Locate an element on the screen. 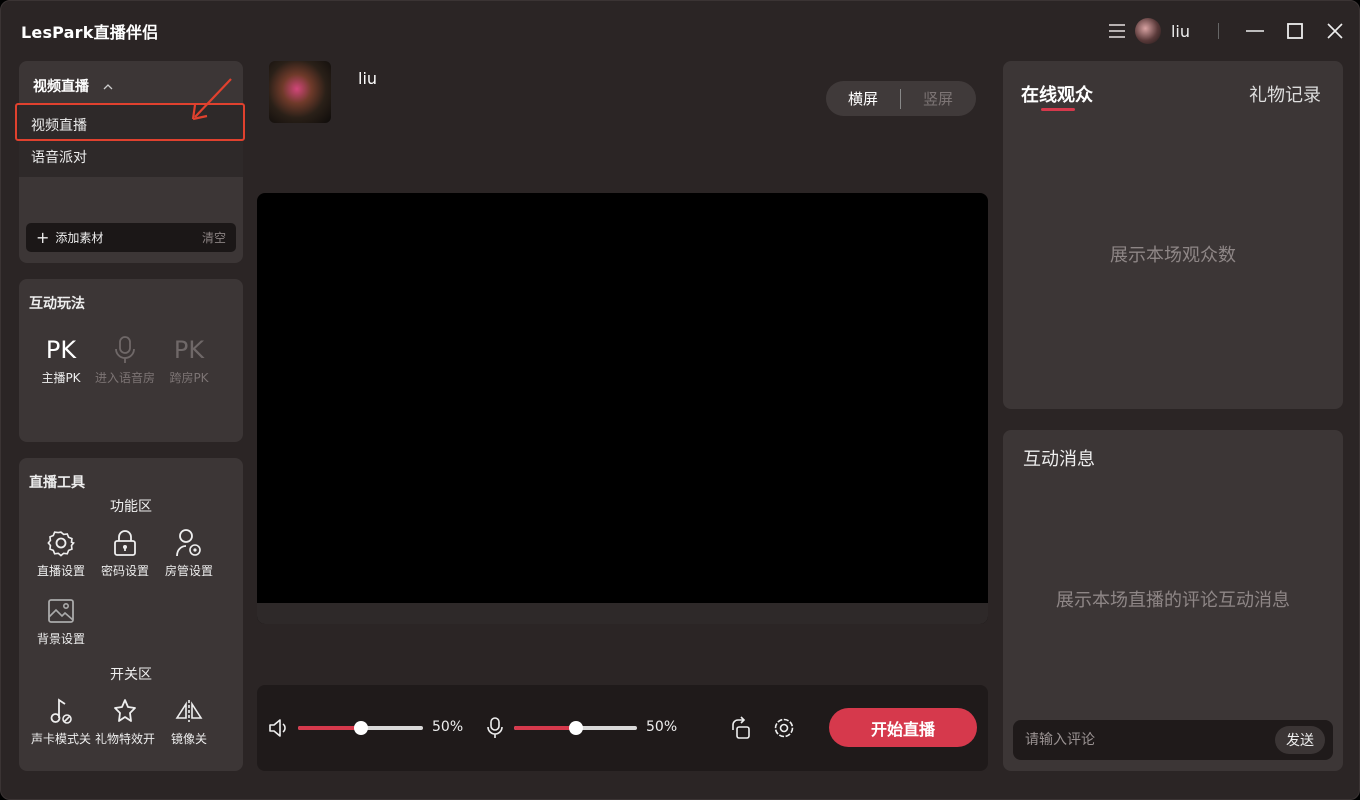 This screenshot has height=800, width=1360. audience-placeholder: 展示本场观众数 is located at coordinates (1173, 255).